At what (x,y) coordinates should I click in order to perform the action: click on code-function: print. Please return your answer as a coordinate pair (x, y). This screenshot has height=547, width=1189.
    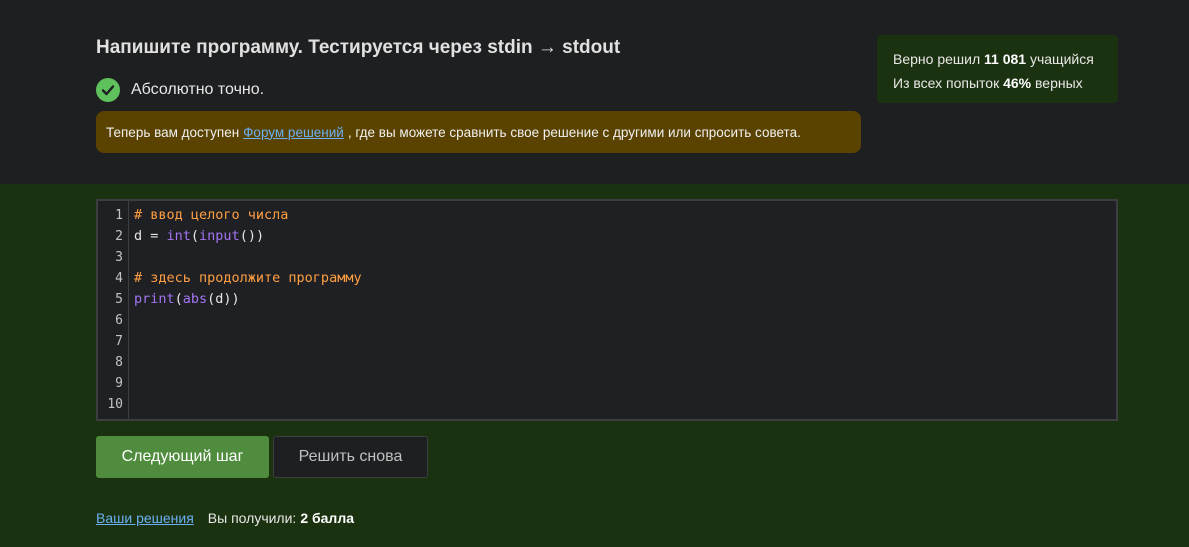
    Looking at the image, I should click on (154, 299).